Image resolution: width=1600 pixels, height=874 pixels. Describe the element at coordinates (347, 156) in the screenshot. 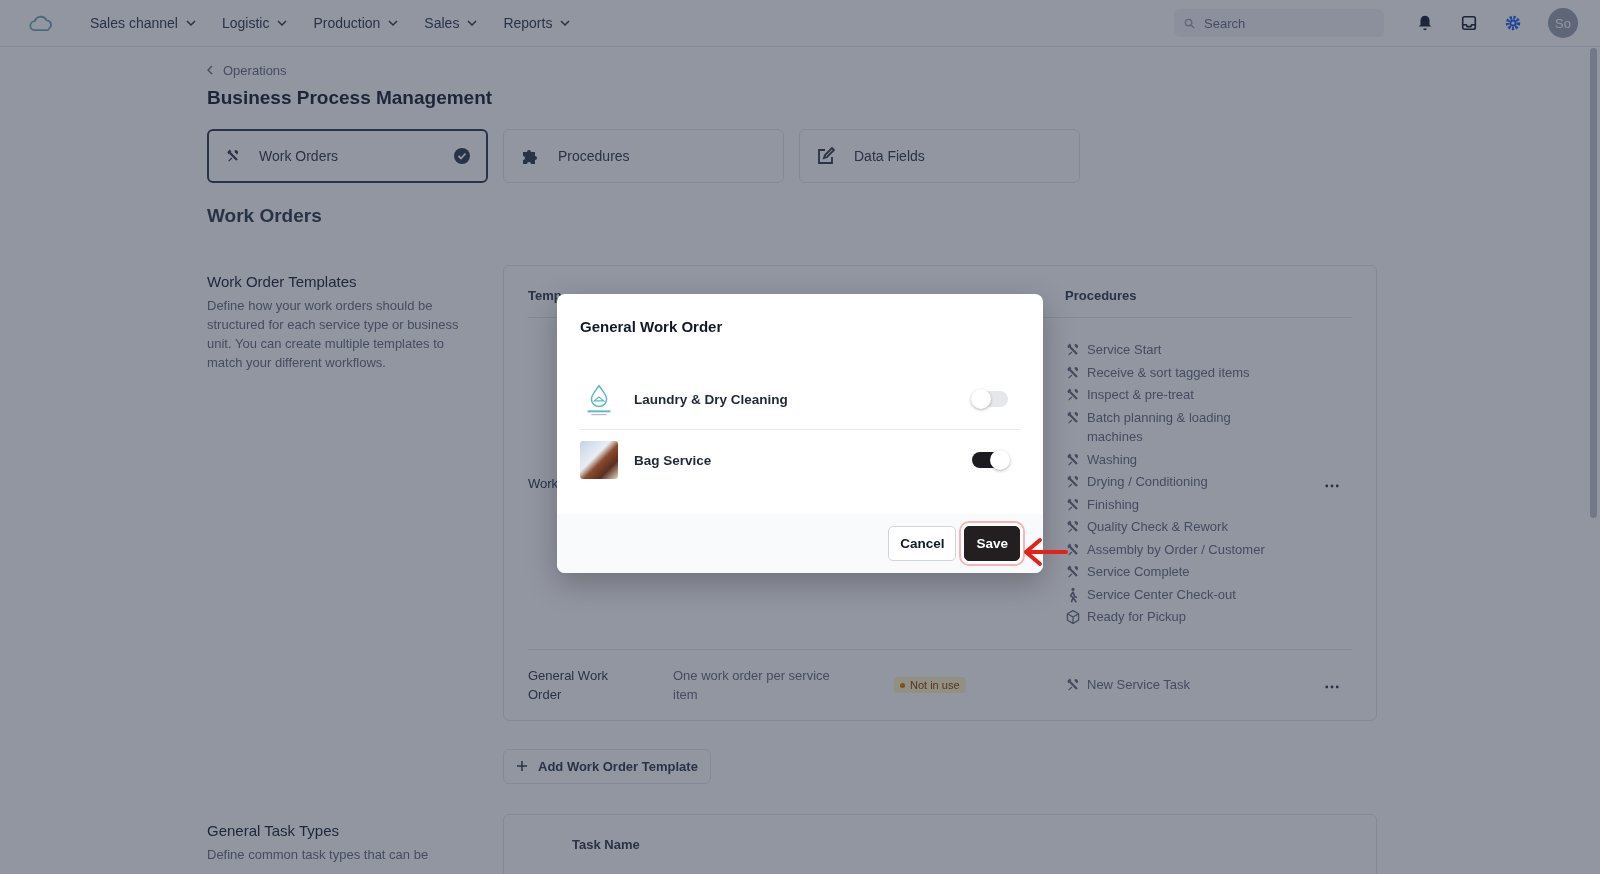

I see `tab: Work Orders` at that location.